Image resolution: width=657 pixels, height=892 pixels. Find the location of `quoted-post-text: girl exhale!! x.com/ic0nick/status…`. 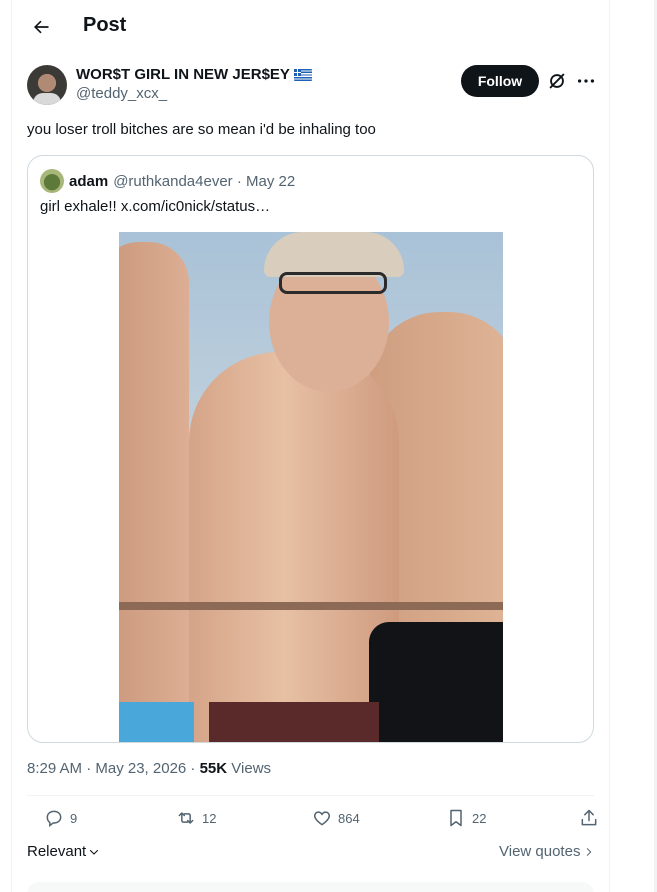

quoted-post-text: girl exhale!! x.com/ic0nick/status… is located at coordinates (155, 206).